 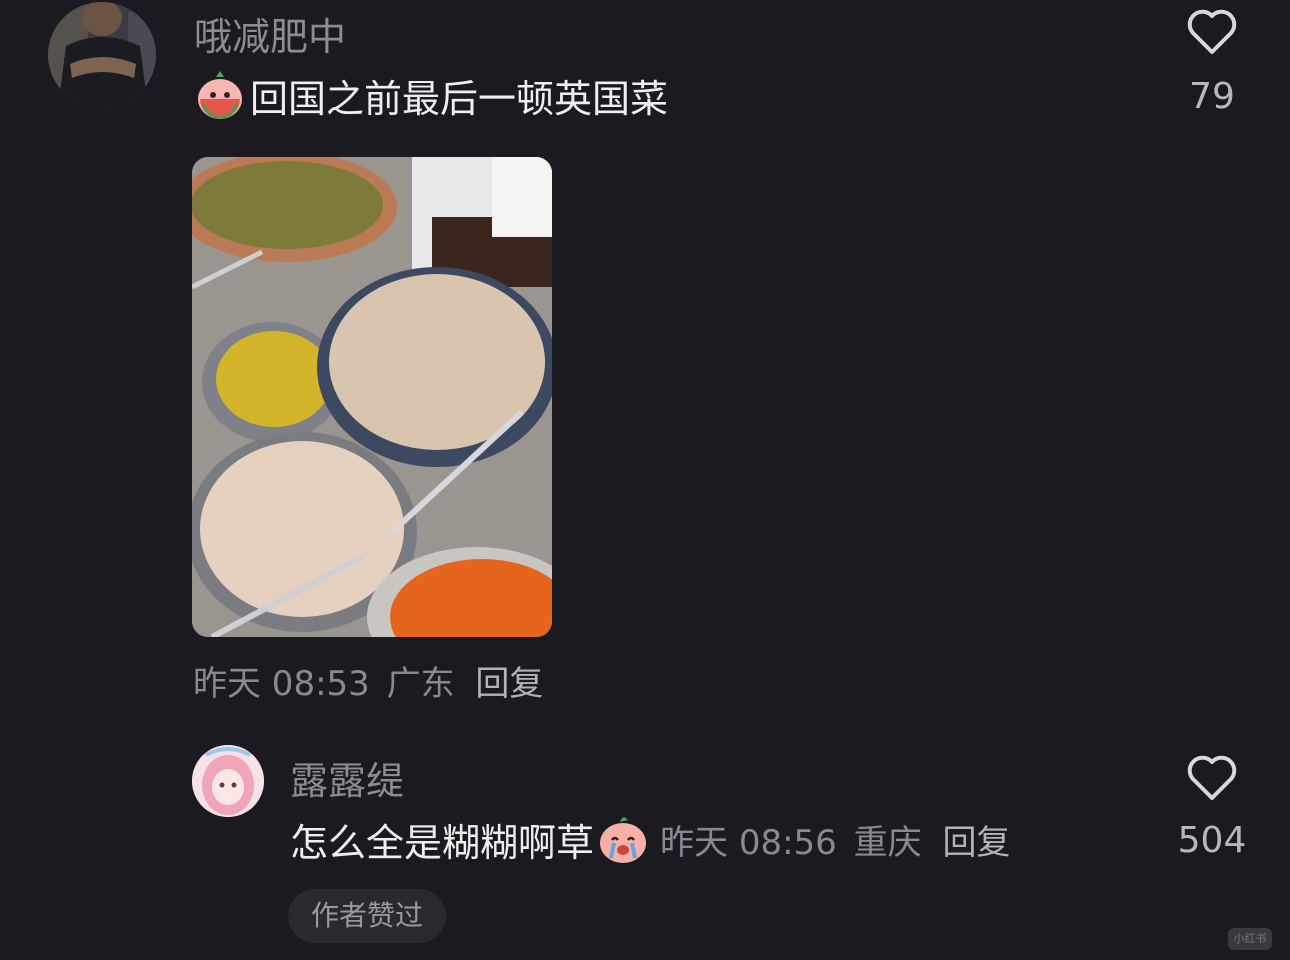 What do you see at coordinates (372, 397) in the screenshot?
I see `buffet-salad-photo` at bounding box center [372, 397].